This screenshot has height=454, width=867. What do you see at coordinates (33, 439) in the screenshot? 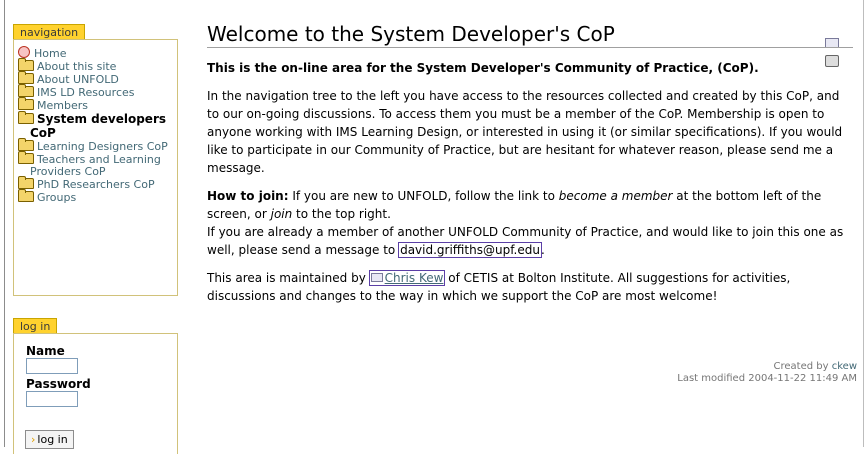
I see `arrow-icon: ›` at bounding box center [33, 439].